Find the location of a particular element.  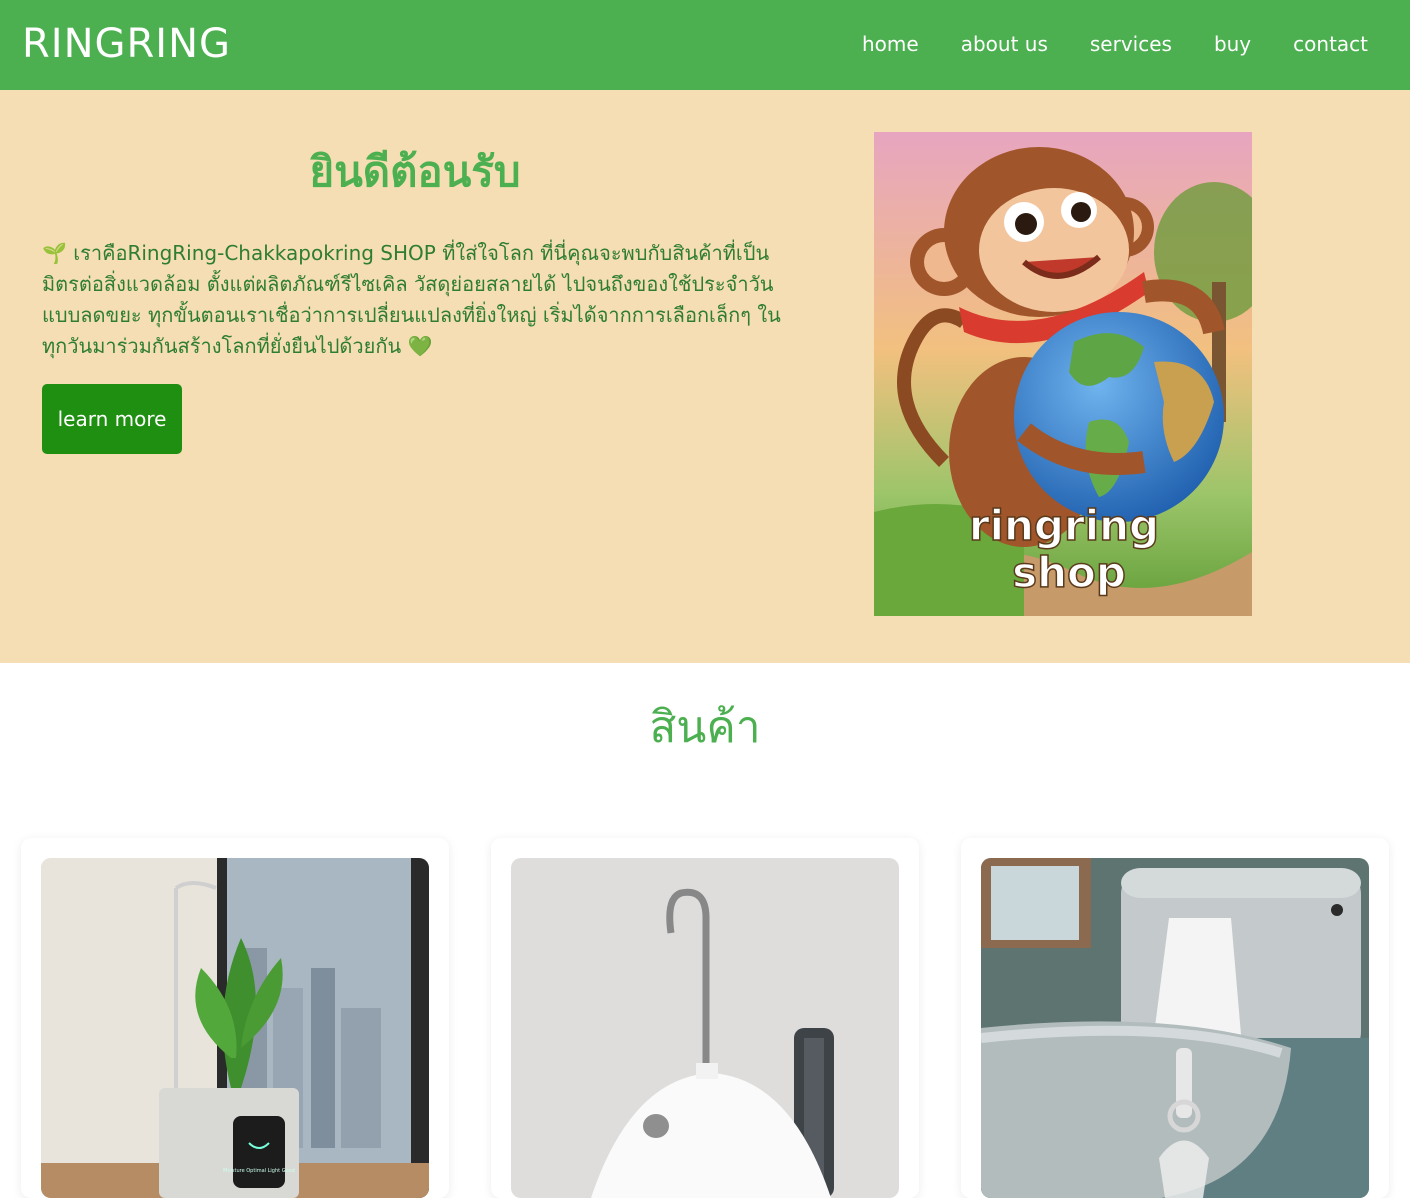

hero-title: ยินดีต้อนรับ is located at coordinates (415, 171).